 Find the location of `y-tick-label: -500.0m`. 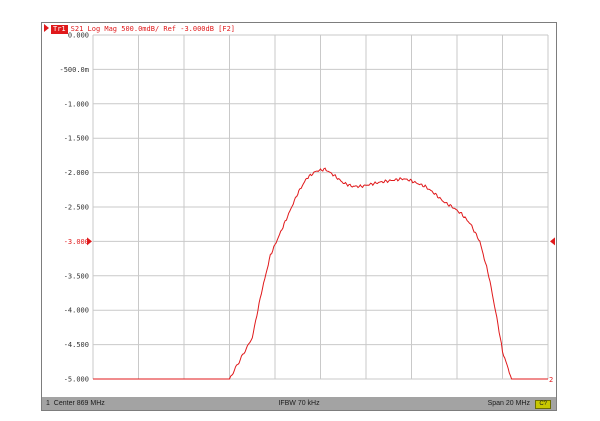

y-tick-label: -500.0m is located at coordinates (74, 70).